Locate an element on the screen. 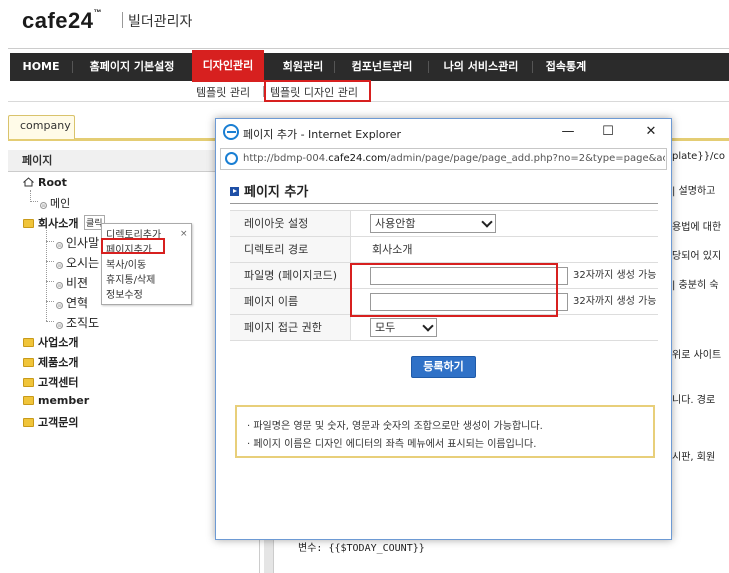 The height and width of the screenshot is (573, 729). ctx-trash-delete: 휴지통/삭제 is located at coordinates (130, 278).